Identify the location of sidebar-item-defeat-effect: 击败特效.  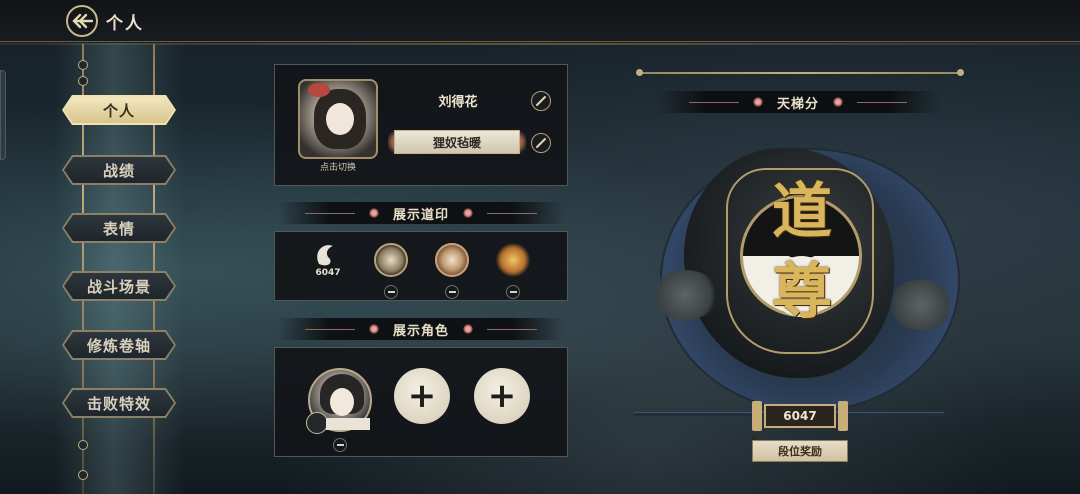
(119, 403).